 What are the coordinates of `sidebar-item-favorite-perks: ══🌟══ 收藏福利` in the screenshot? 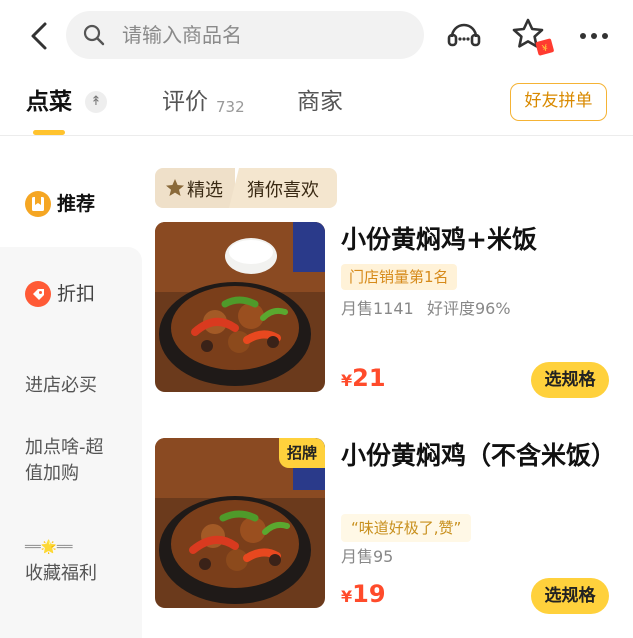 It's located at (71, 565).